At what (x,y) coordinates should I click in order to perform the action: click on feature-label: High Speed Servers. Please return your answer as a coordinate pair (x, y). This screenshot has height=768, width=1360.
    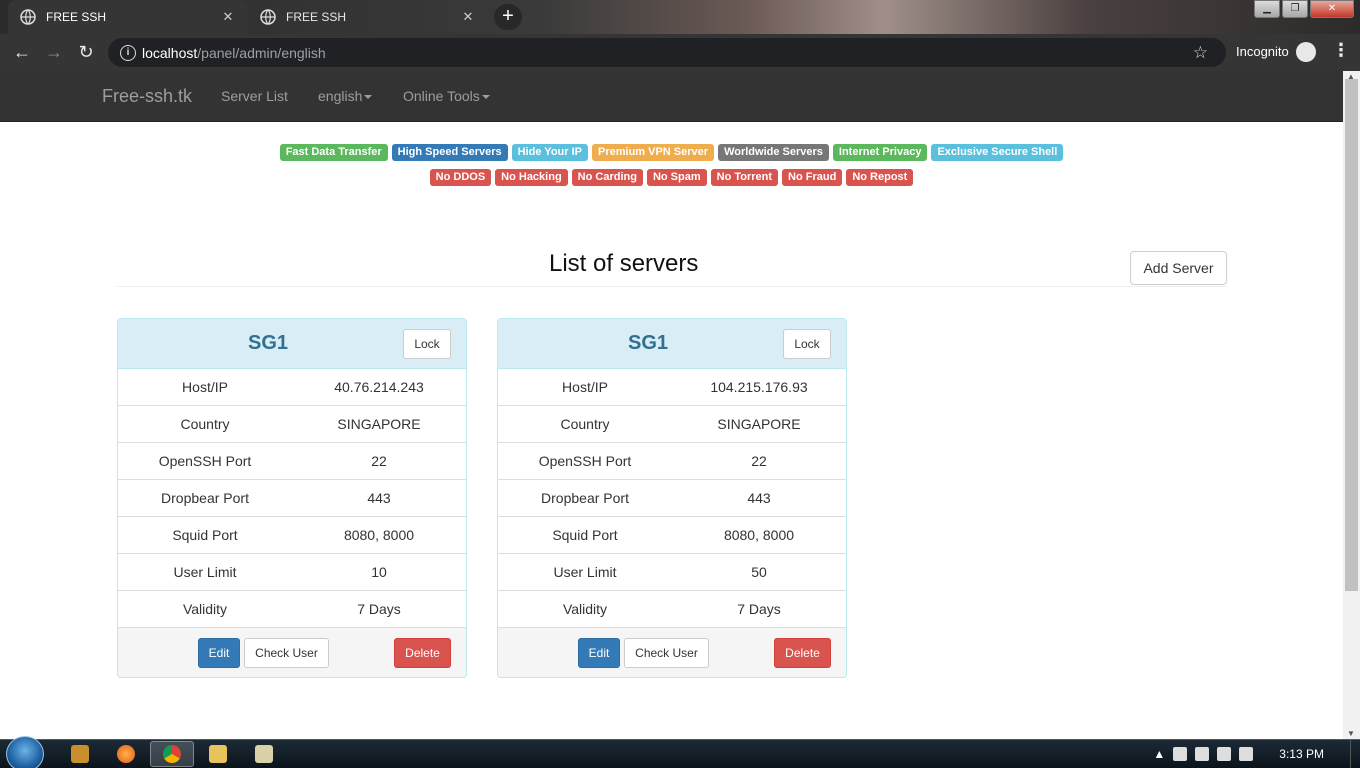
    Looking at the image, I should click on (449, 152).